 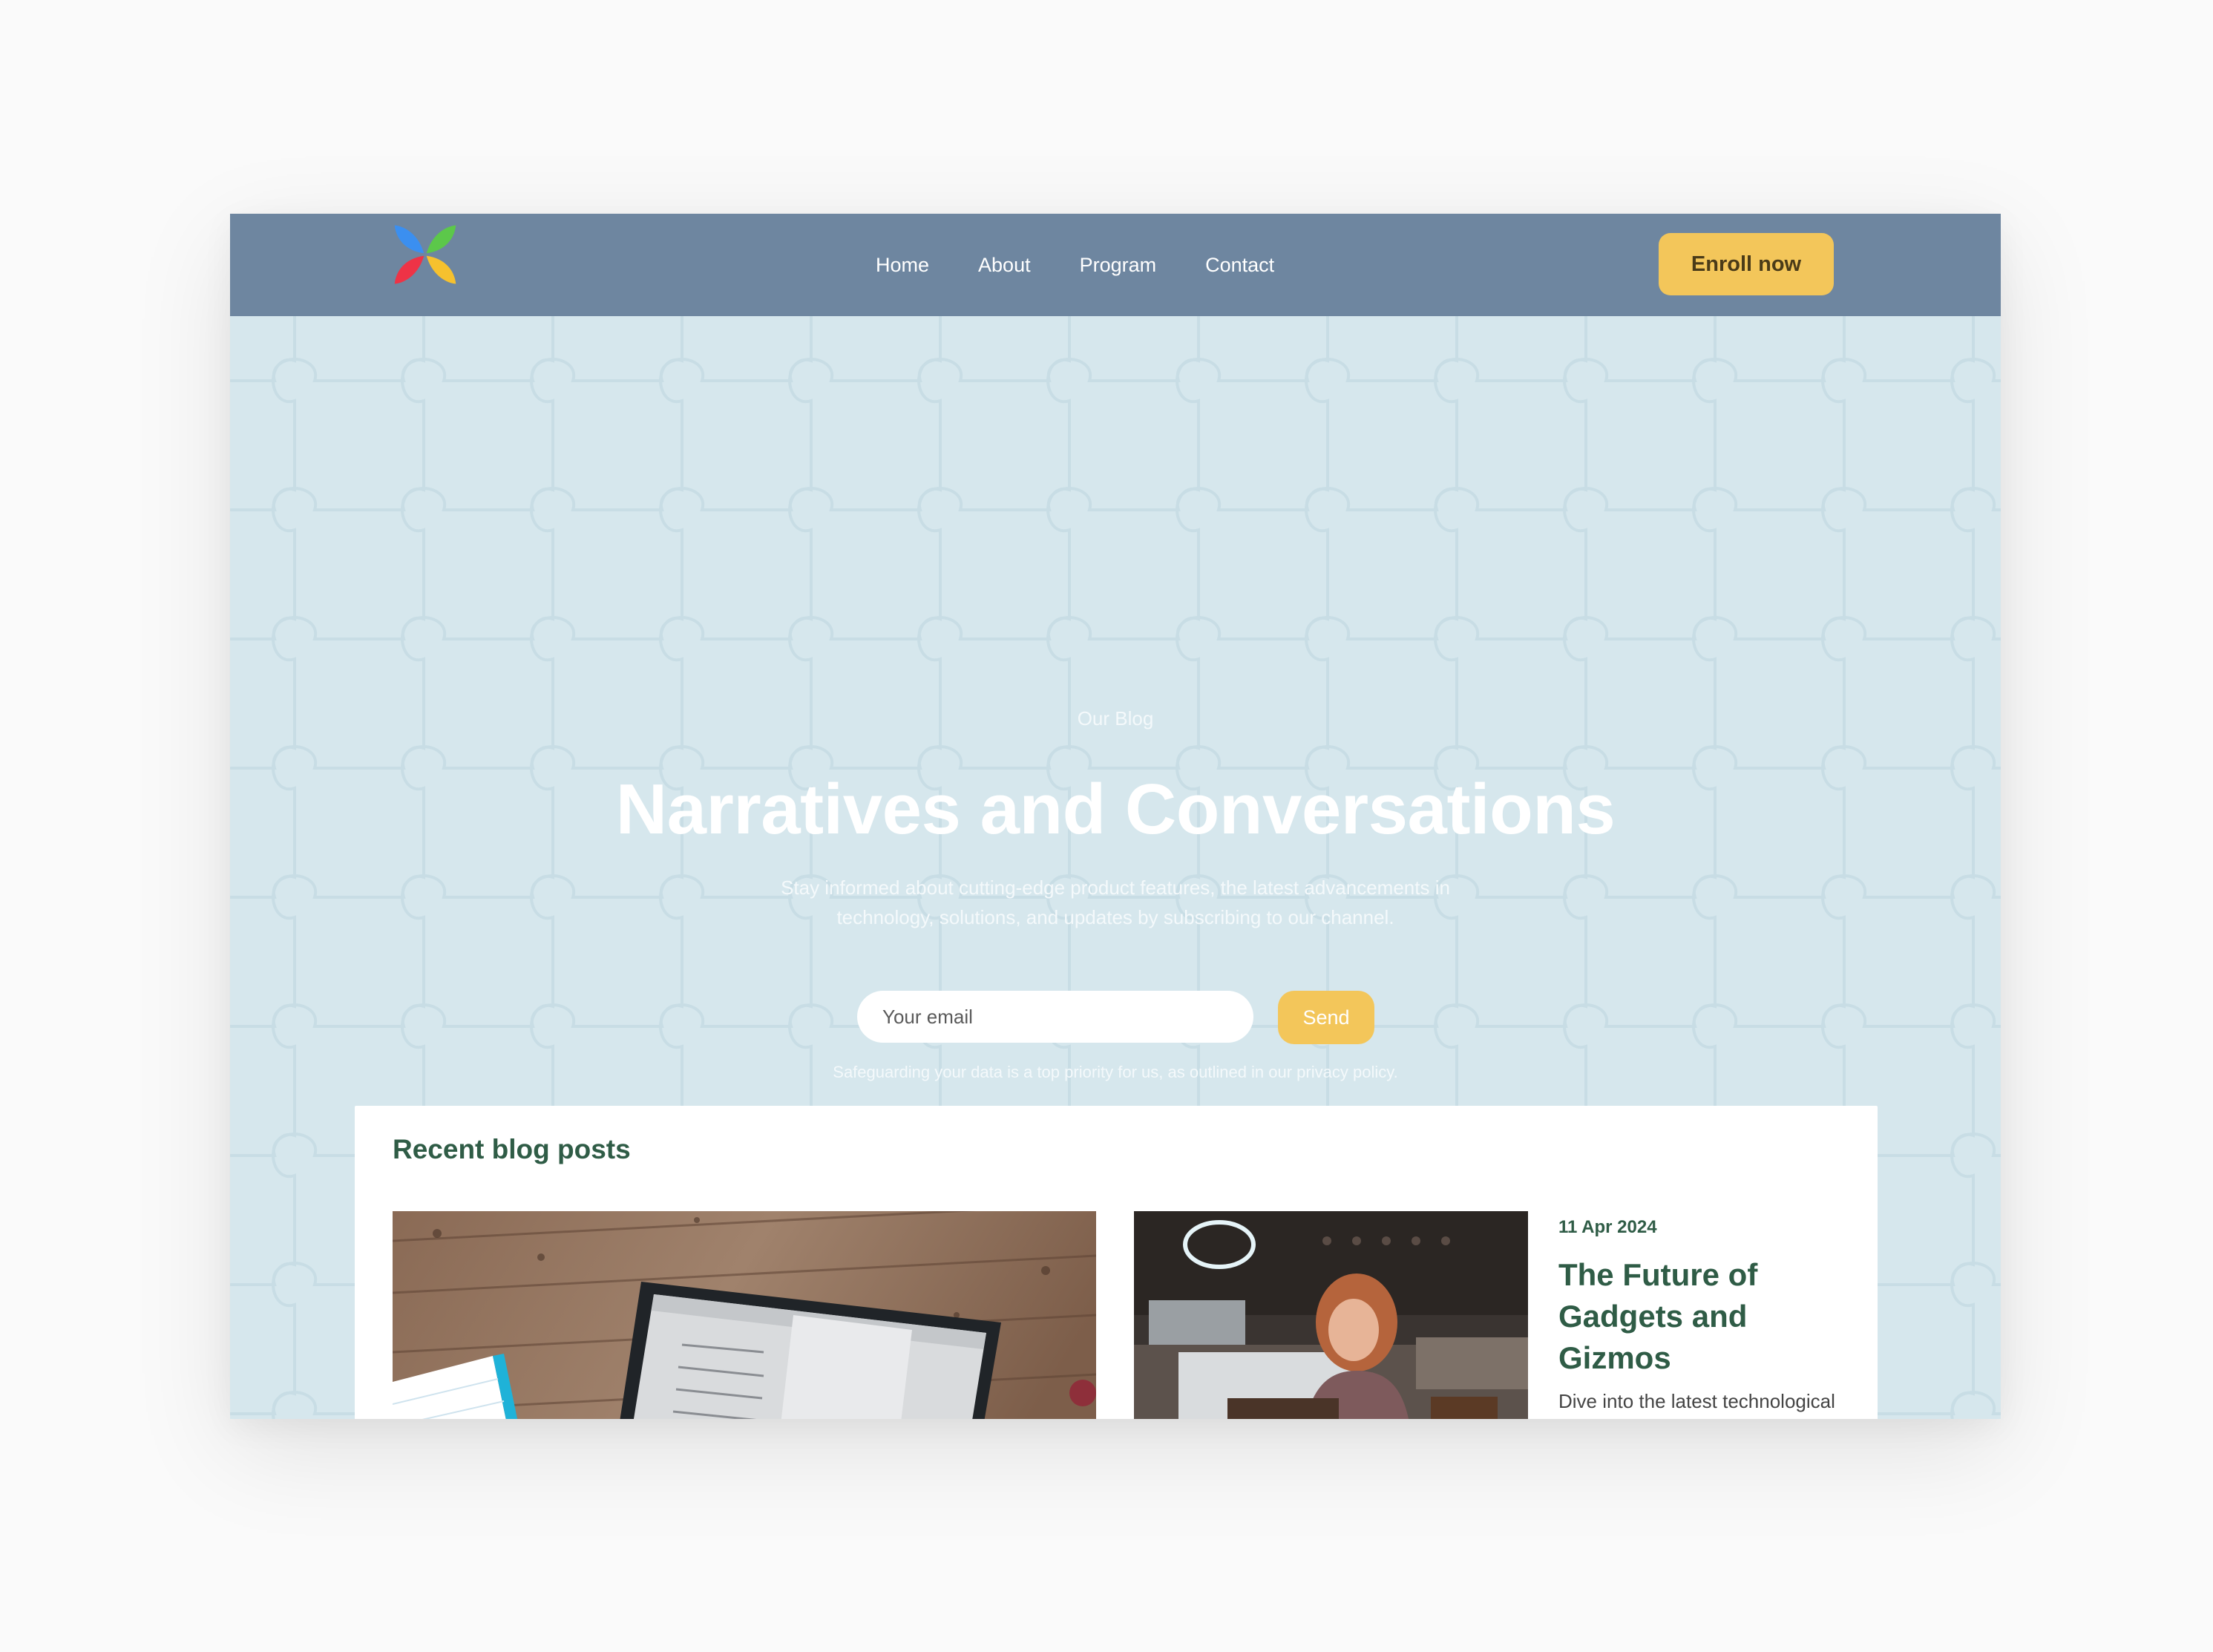 I want to click on section-title: Recent blog posts, so click(x=512, y=1149).